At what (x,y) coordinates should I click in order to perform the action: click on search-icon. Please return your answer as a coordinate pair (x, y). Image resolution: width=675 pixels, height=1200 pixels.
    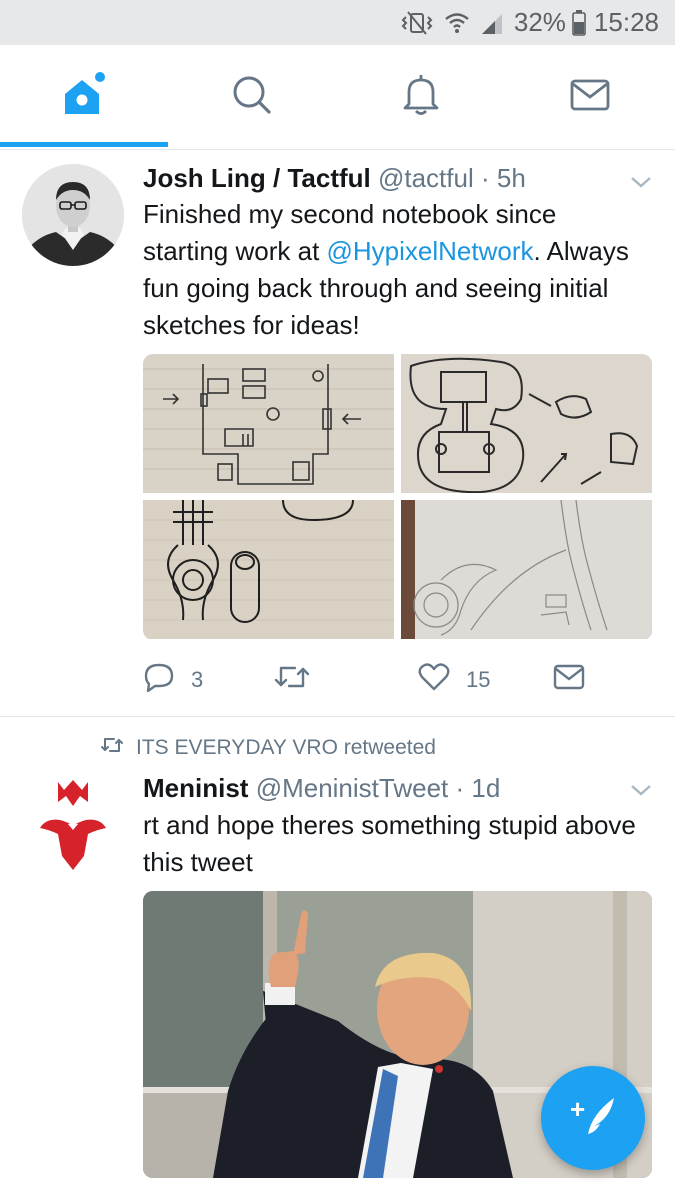
    Looking at the image, I should click on (252, 97).